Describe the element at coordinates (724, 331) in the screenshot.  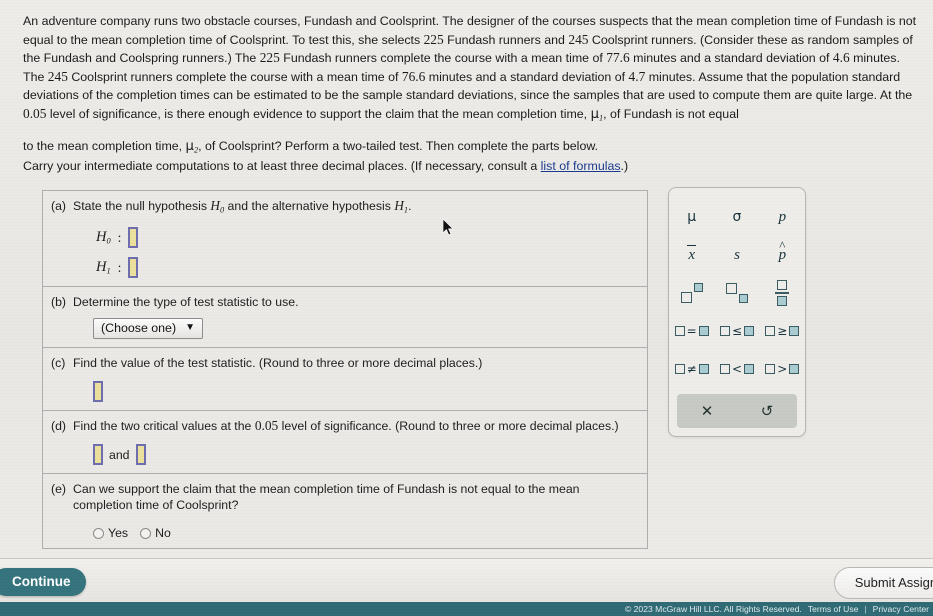
I see `less-equal-left-box` at that location.